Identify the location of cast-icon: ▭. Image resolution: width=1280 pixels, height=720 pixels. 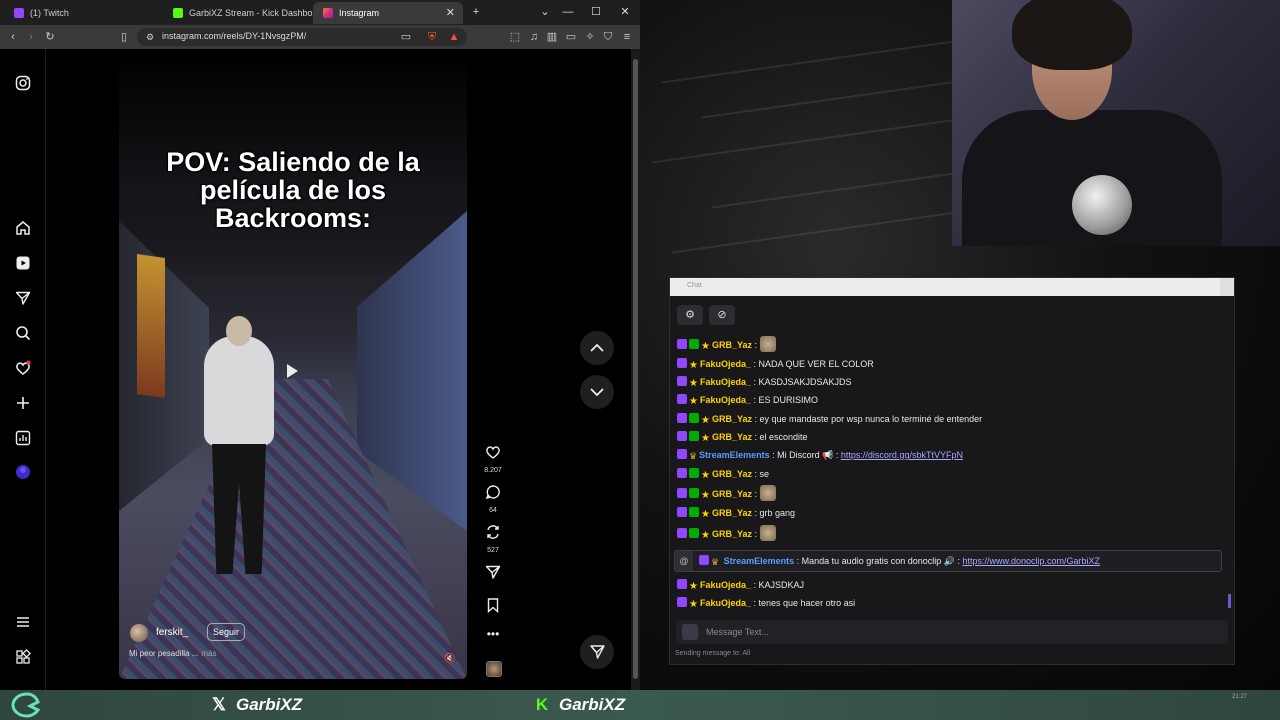
(406, 37).